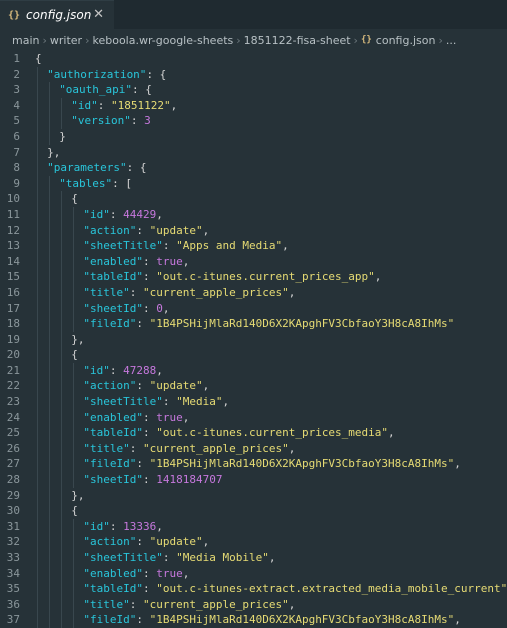  I want to click on code-line: 19},, so click(253, 339).